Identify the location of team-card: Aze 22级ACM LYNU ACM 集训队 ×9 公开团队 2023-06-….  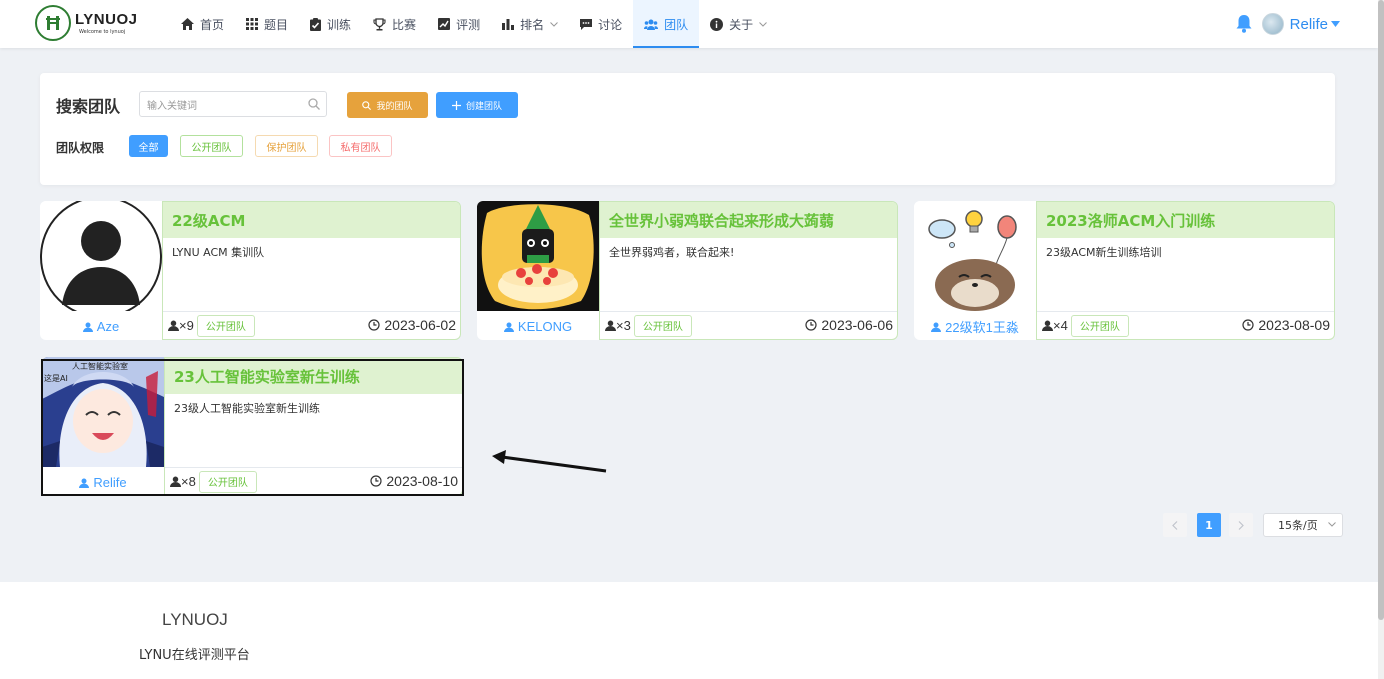
(250, 270).